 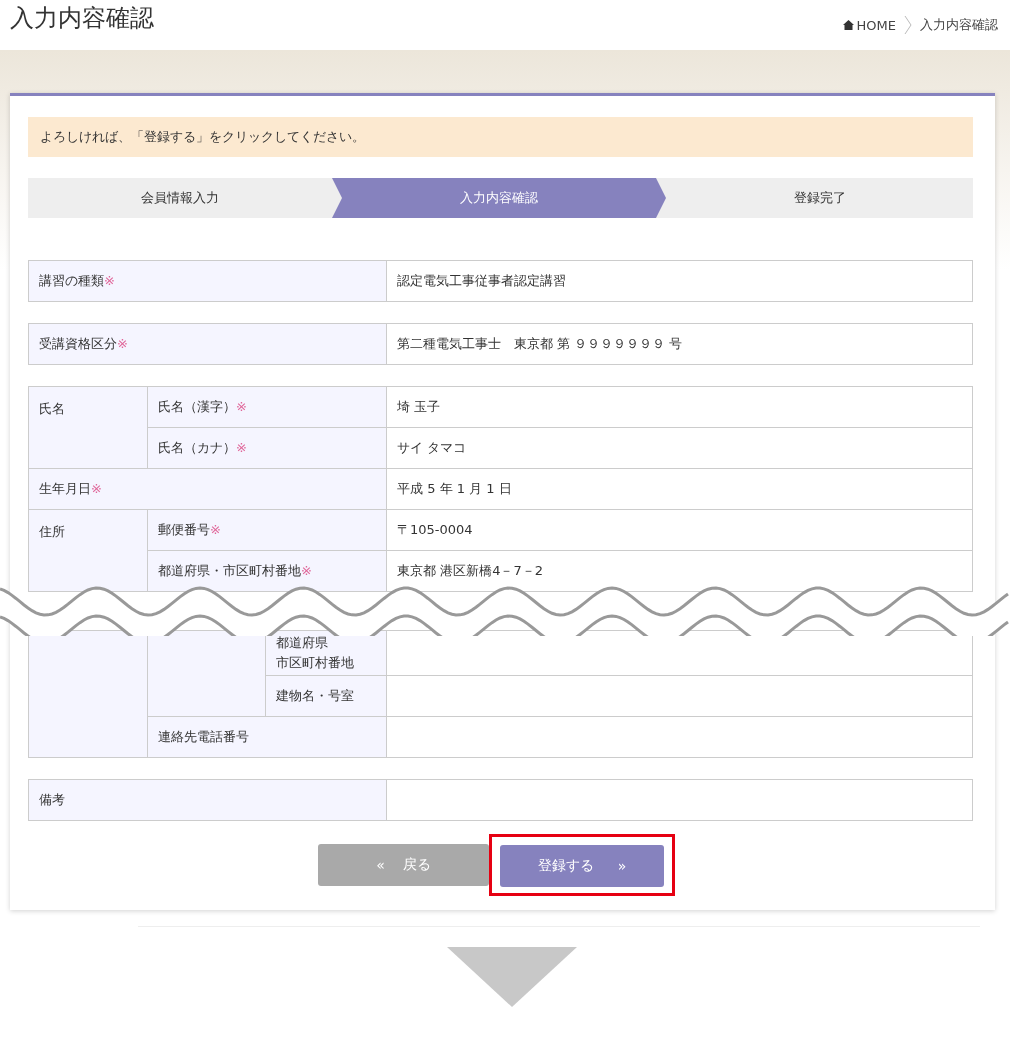 What do you see at coordinates (679, 530) in the screenshot?
I see `field-value: 〒105-0004` at bounding box center [679, 530].